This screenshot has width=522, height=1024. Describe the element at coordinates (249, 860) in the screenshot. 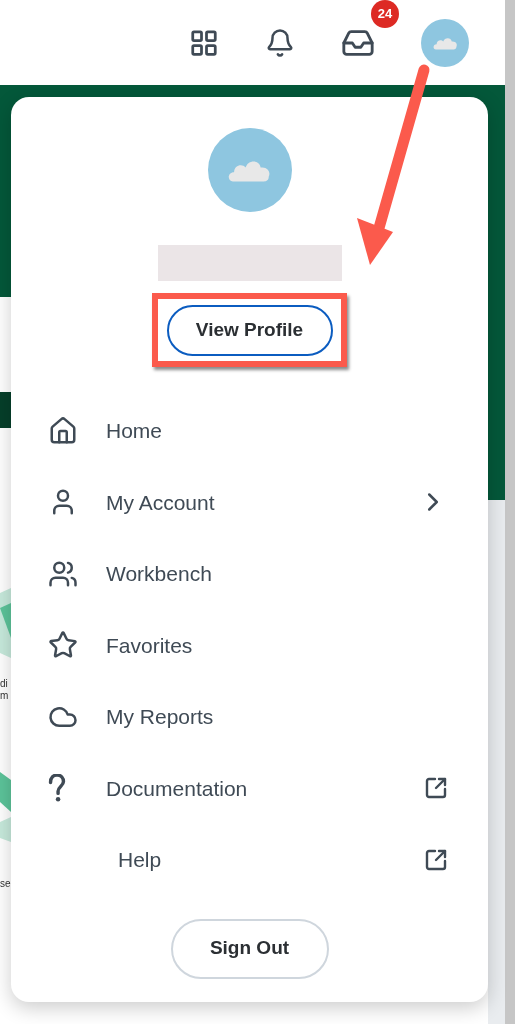

I see `menu-item: Help` at that location.